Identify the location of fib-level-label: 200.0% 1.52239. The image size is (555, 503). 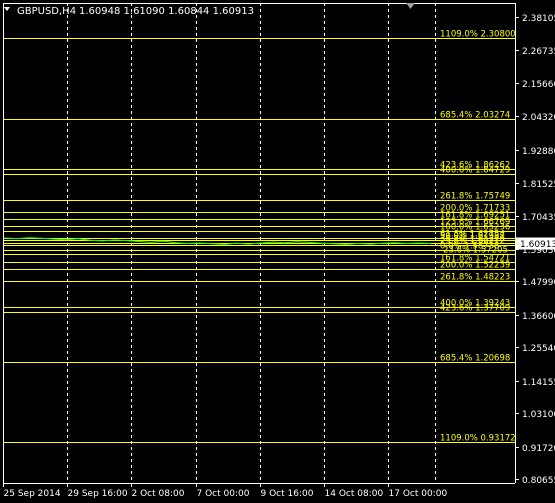
(475, 266).